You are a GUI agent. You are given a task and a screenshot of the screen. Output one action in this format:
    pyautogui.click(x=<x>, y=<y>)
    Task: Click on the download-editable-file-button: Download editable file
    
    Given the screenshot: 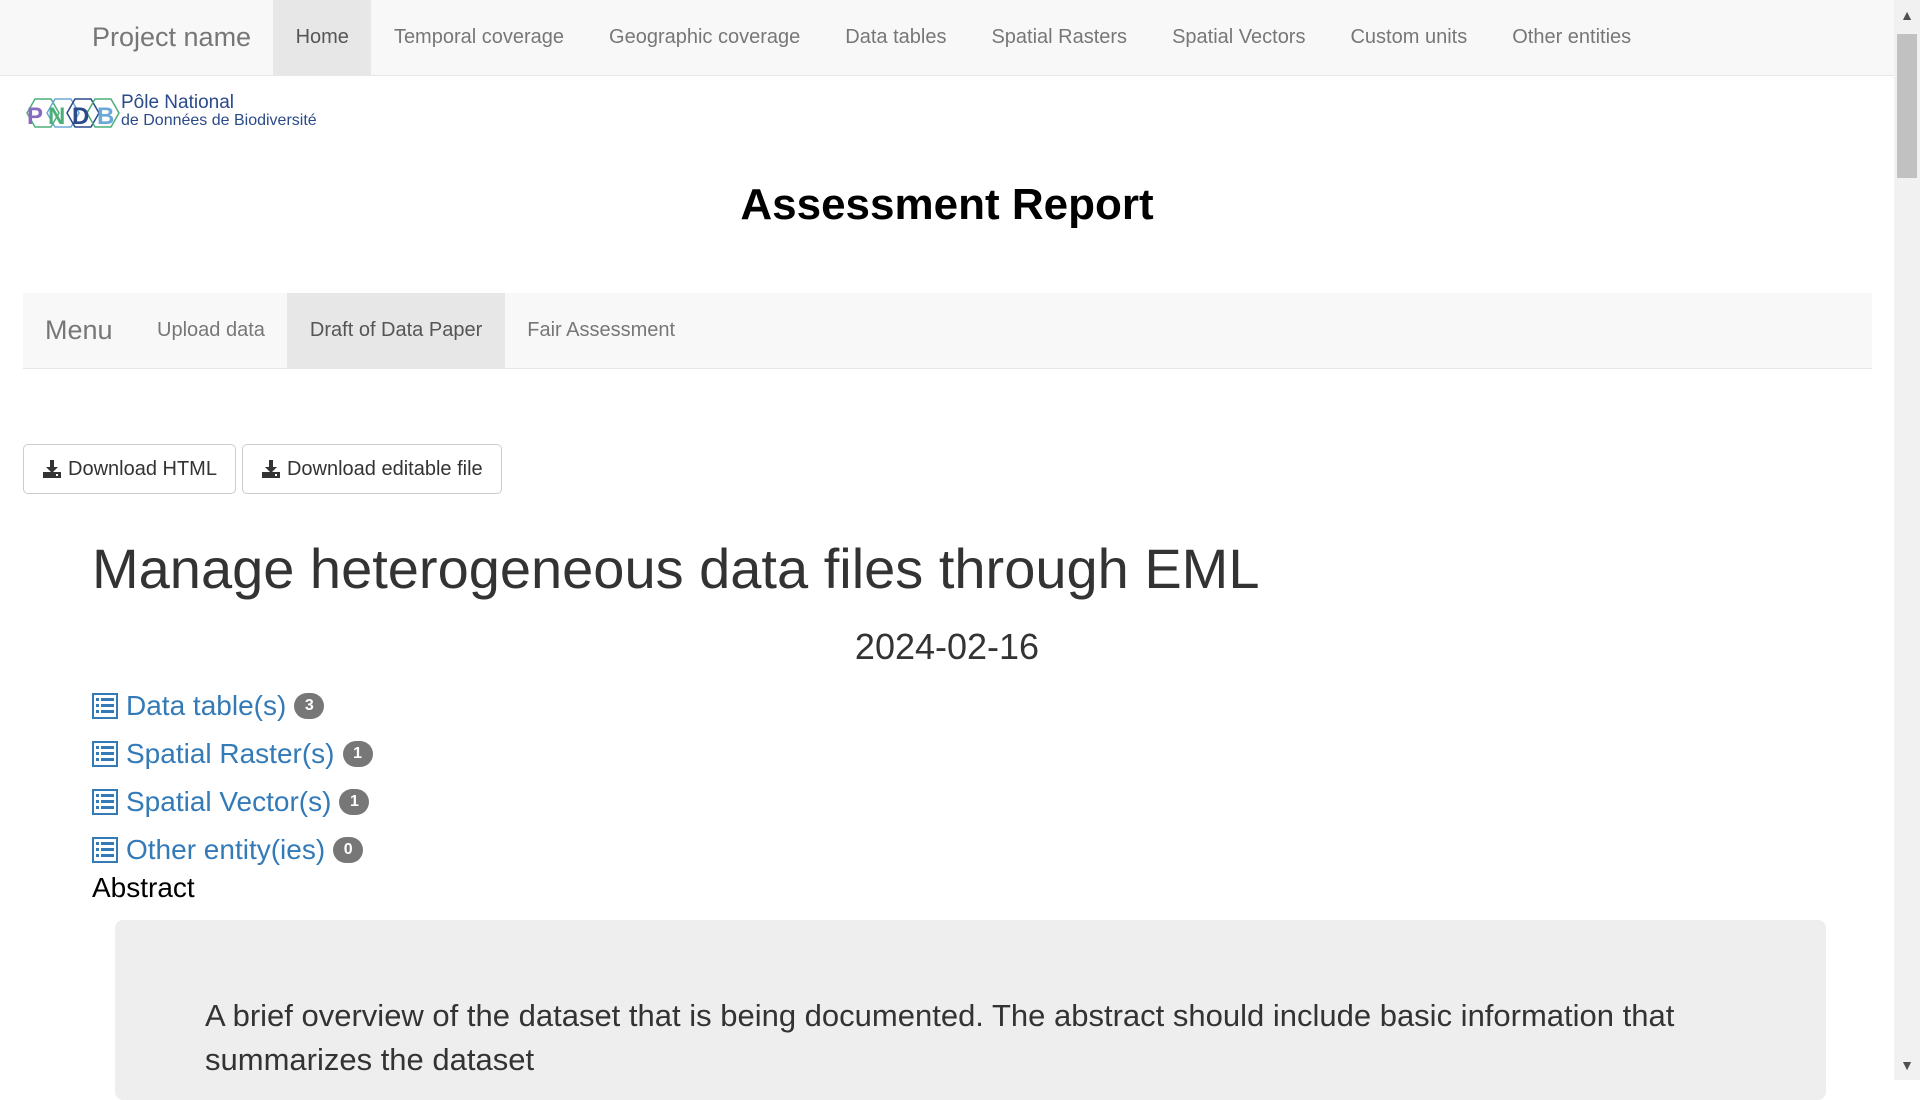 What is the action you would take?
    pyautogui.click(x=371, y=469)
    